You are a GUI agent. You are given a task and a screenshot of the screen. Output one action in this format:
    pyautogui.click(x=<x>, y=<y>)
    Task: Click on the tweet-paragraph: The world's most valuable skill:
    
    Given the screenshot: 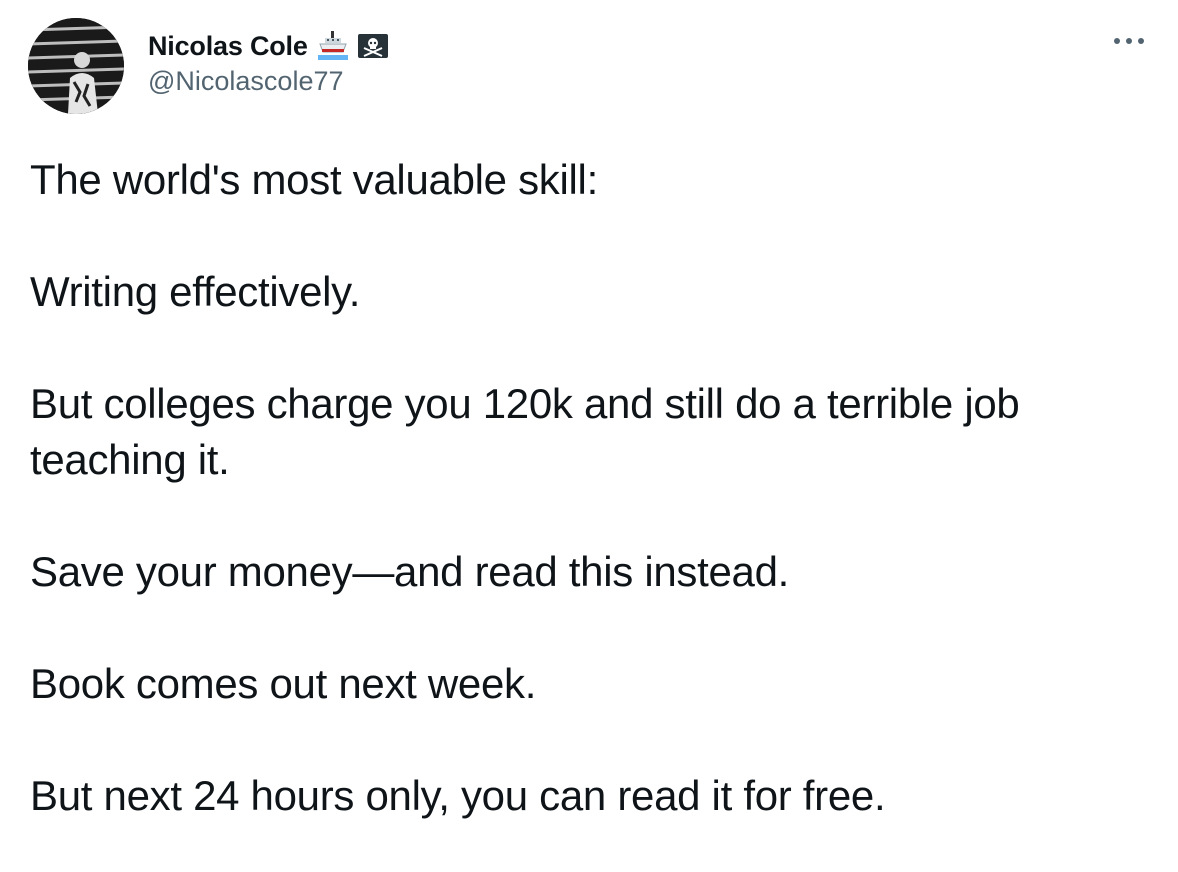 What is the action you would take?
    pyautogui.click(x=314, y=179)
    